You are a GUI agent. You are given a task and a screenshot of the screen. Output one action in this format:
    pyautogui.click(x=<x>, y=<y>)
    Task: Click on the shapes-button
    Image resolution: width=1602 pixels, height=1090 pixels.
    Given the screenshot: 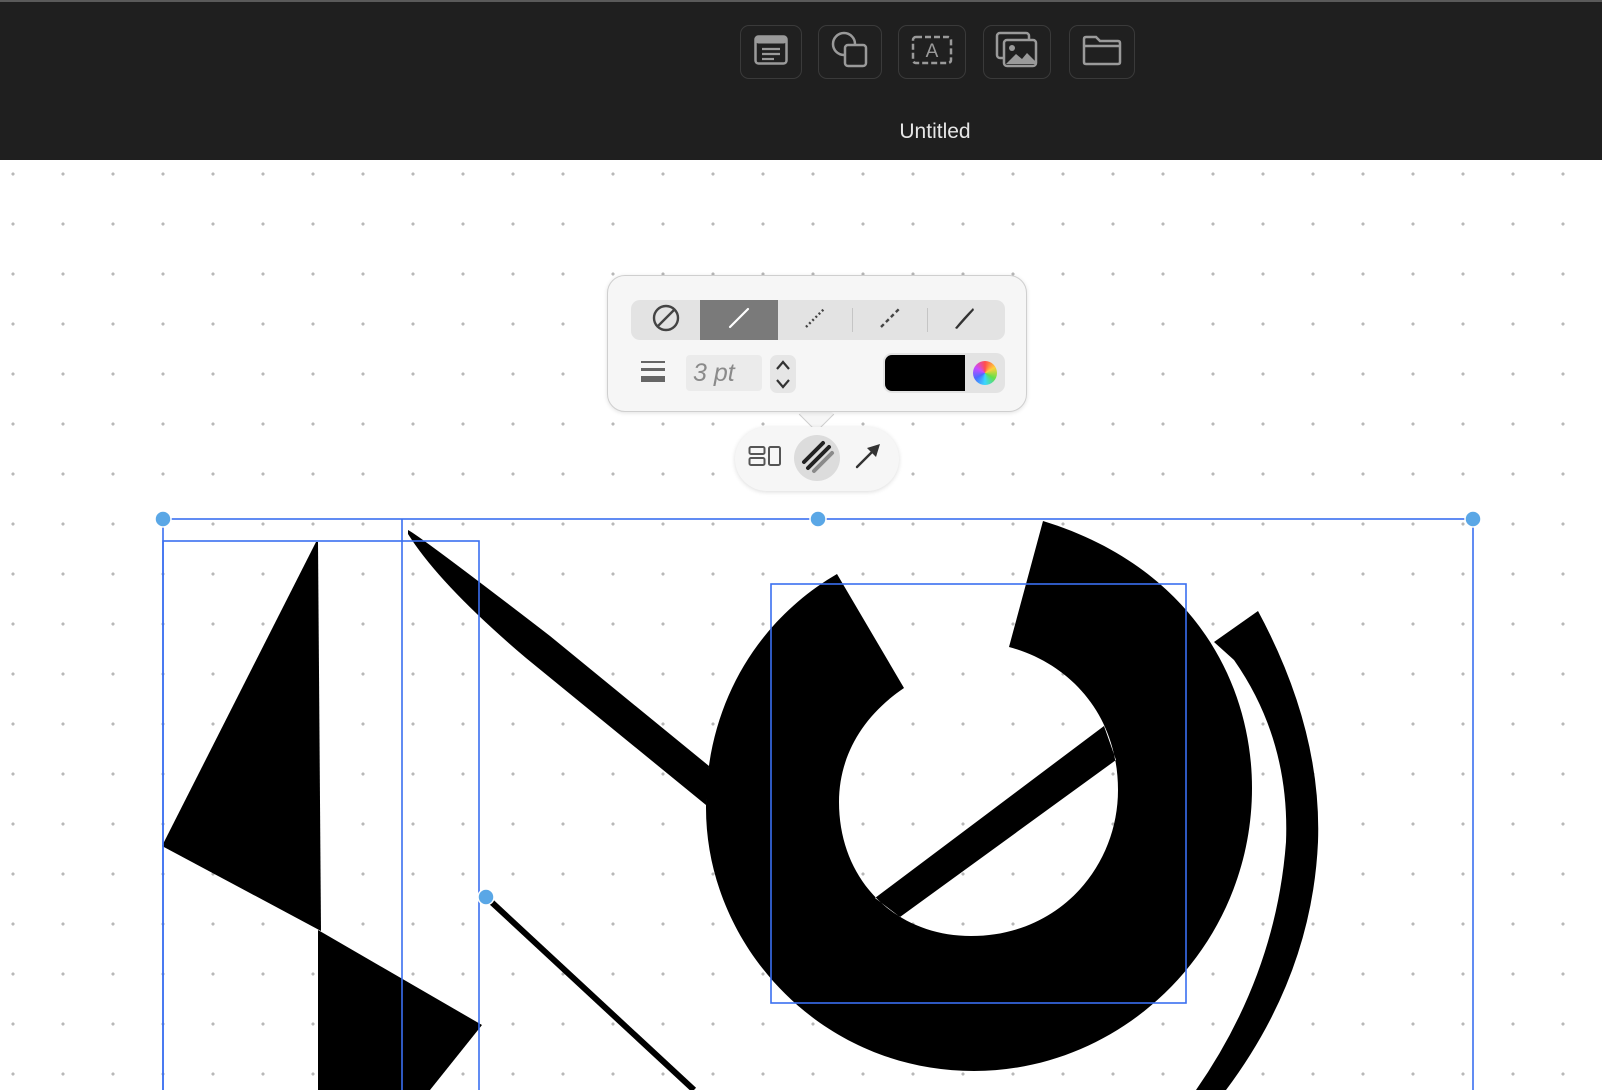 What is the action you would take?
    pyautogui.click(x=850, y=52)
    